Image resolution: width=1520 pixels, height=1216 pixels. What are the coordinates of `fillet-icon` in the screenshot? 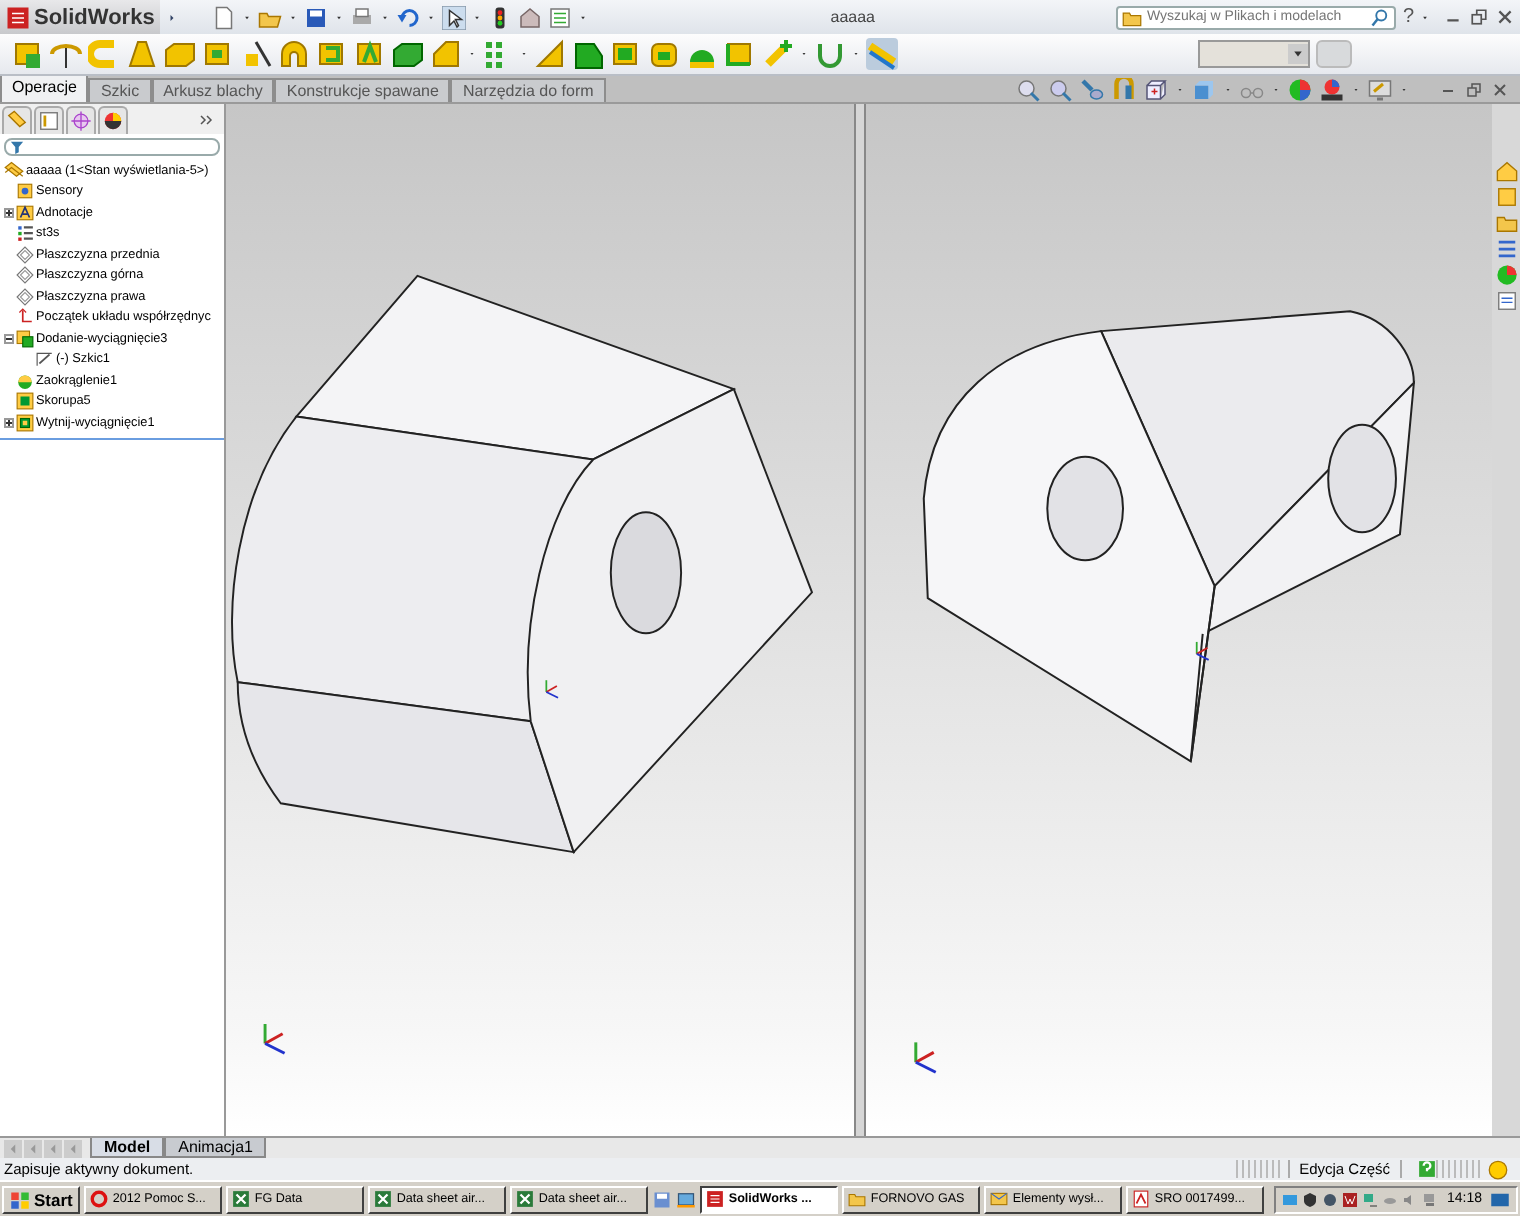 It's located at (25, 380).